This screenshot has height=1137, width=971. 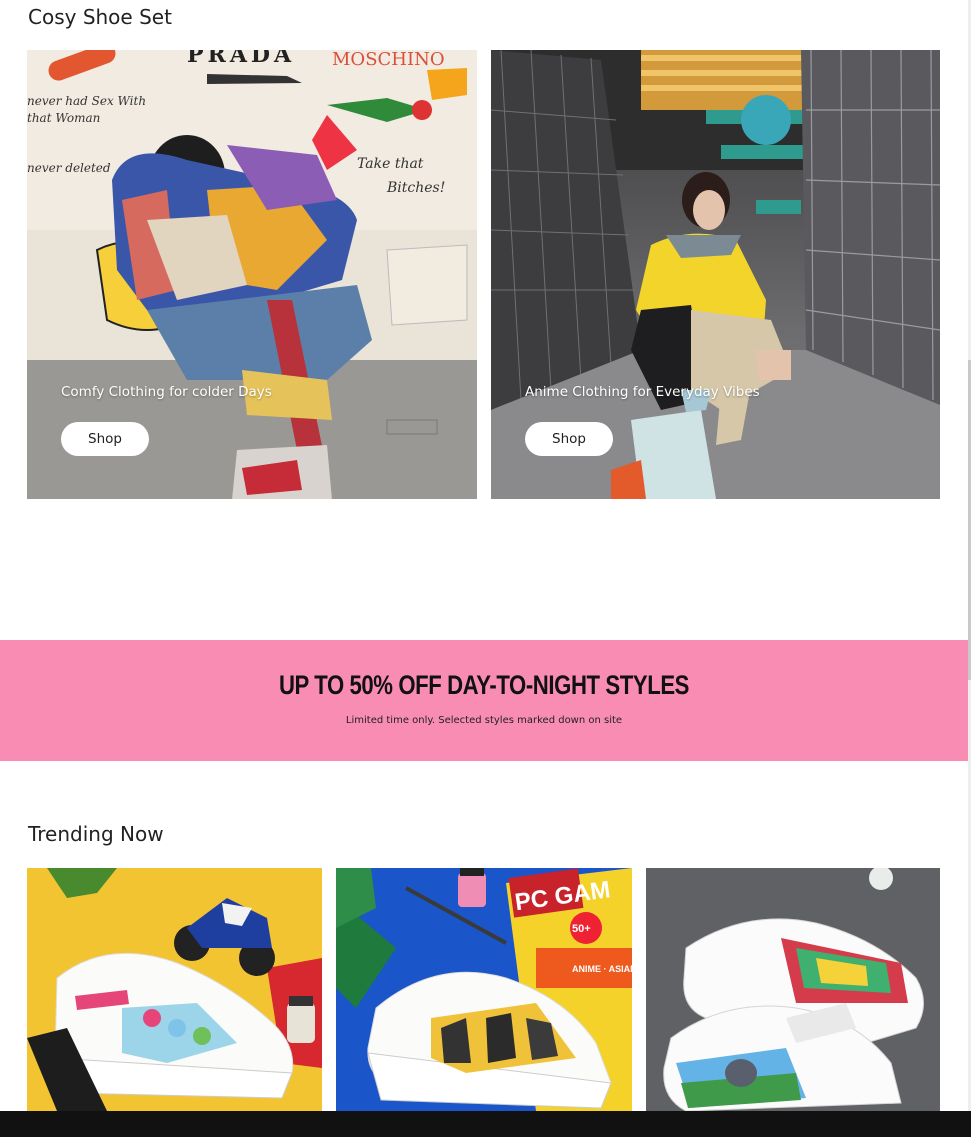 I want to click on featured-section-title: Cosy Shoe Set, so click(x=100, y=17).